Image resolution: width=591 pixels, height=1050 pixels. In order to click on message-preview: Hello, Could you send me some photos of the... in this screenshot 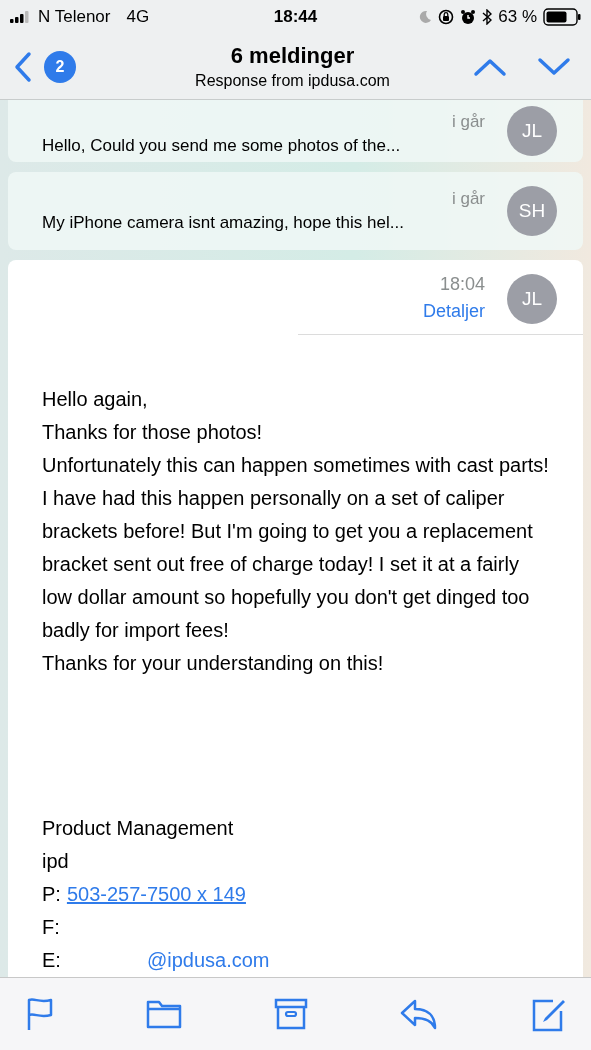, I will do `click(222, 146)`.